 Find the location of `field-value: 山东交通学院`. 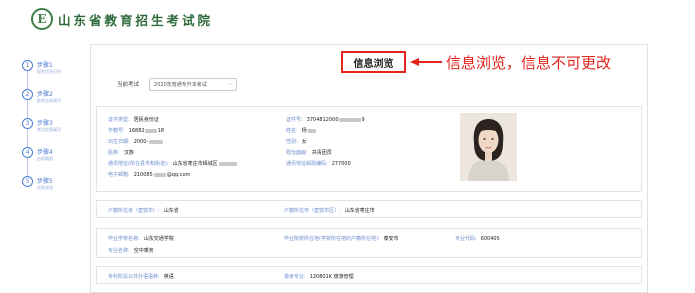

field-value: 山东交通学院 is located at coordinates (158, 239).